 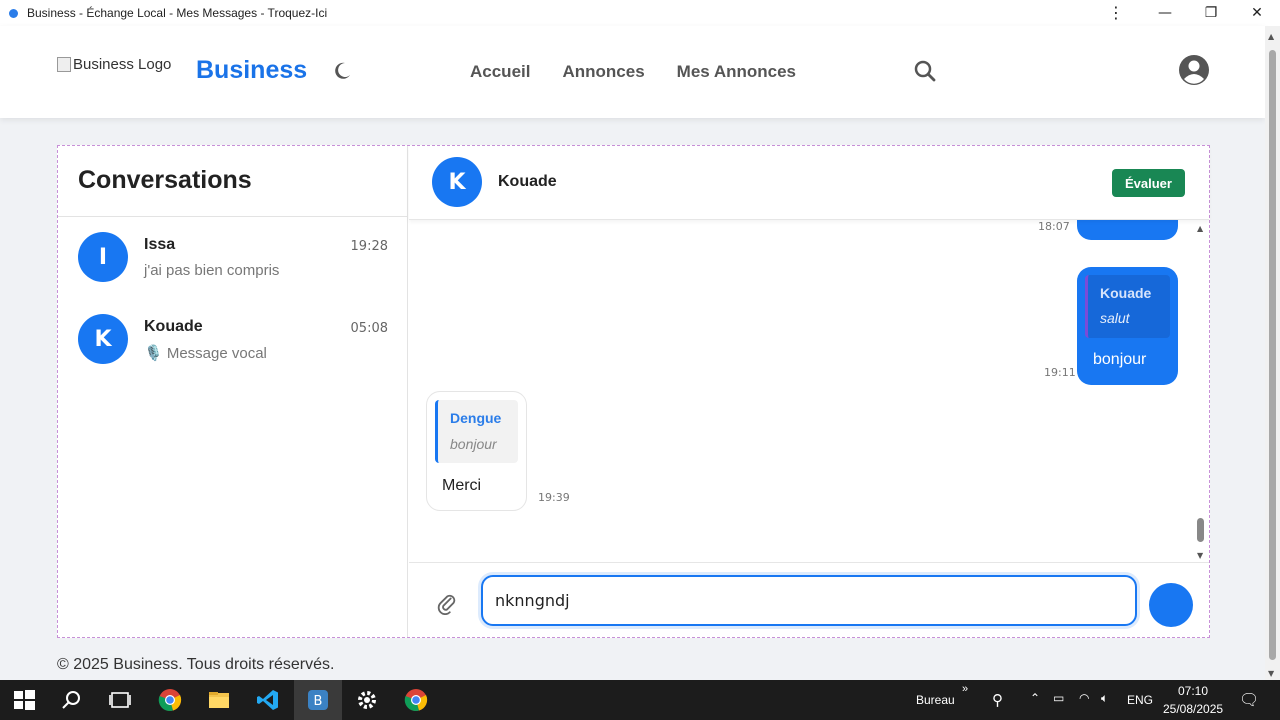 I want to click on brand-name: Business, so click(x=251, y=70).